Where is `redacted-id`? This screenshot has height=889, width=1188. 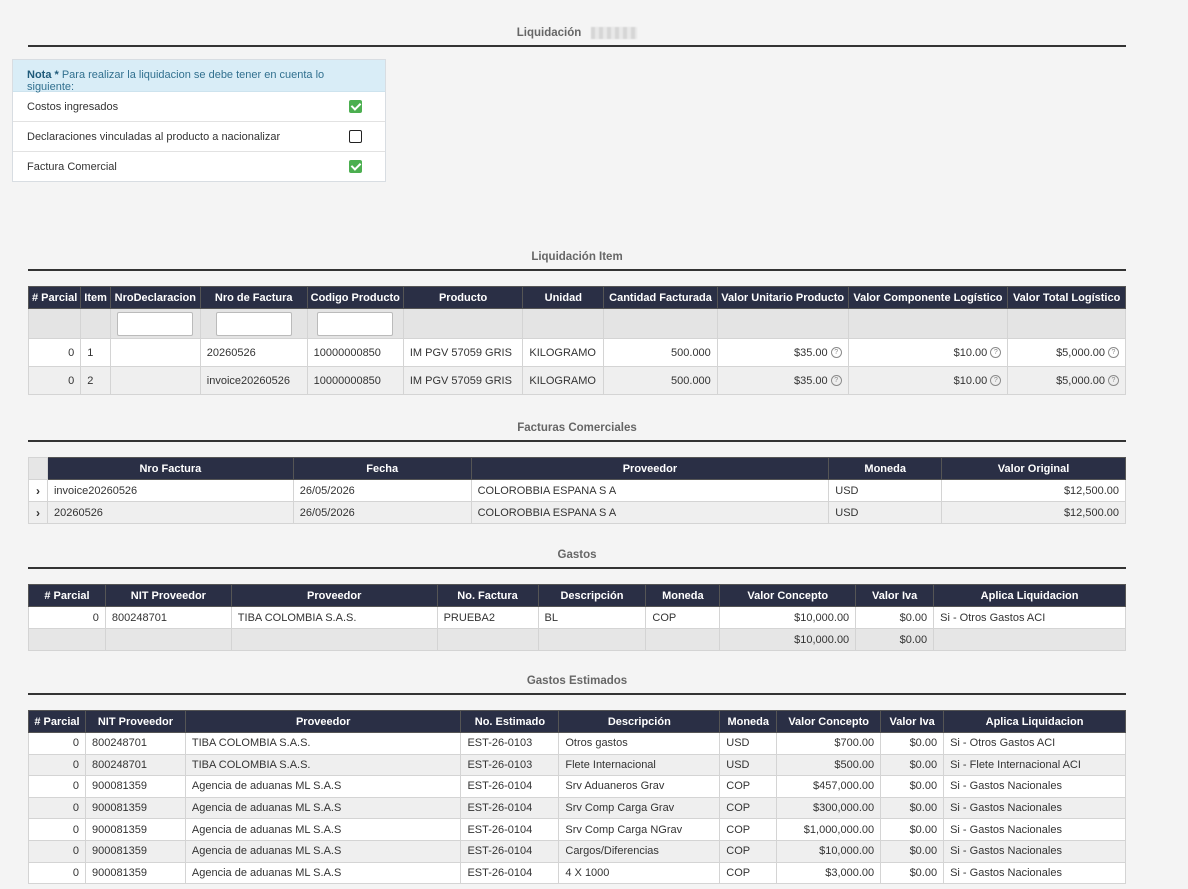 redacted-id is located at coordinates (614, 33).